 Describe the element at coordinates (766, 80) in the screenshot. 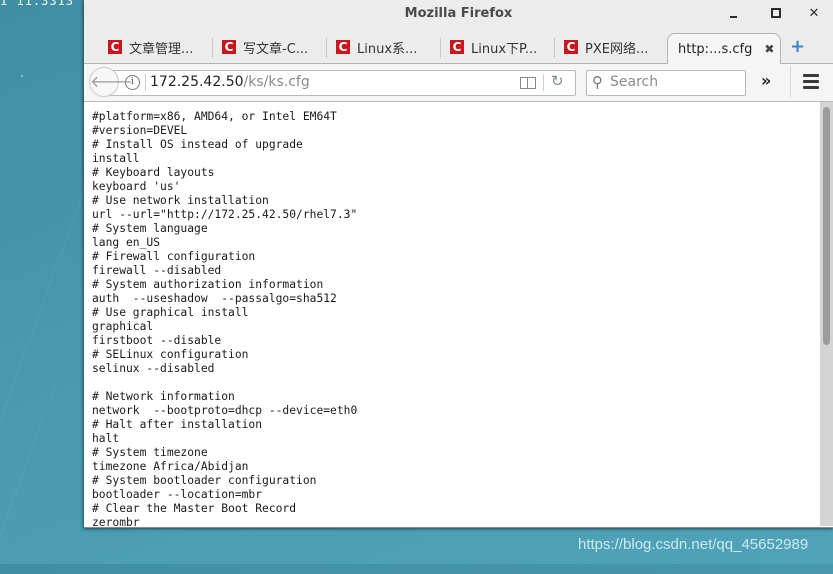

I see `toolbar-overflow-button: »` at that location.